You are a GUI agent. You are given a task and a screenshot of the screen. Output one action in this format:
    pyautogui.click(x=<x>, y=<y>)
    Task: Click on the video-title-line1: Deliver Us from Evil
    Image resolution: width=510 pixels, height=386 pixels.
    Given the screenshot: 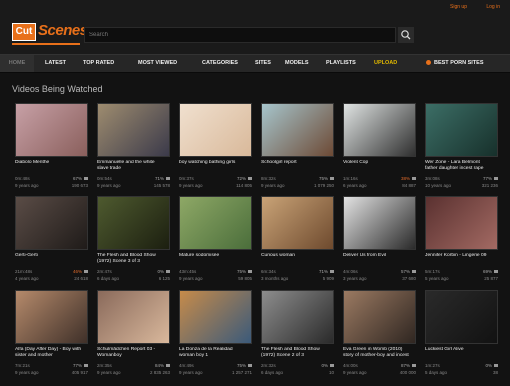 What is the action you would take?
    pyautogui.click(x=364, y=255)
    